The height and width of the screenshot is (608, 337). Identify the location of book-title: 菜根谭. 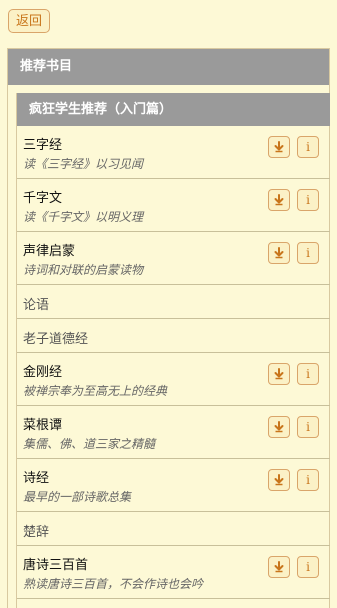
(43, 425).